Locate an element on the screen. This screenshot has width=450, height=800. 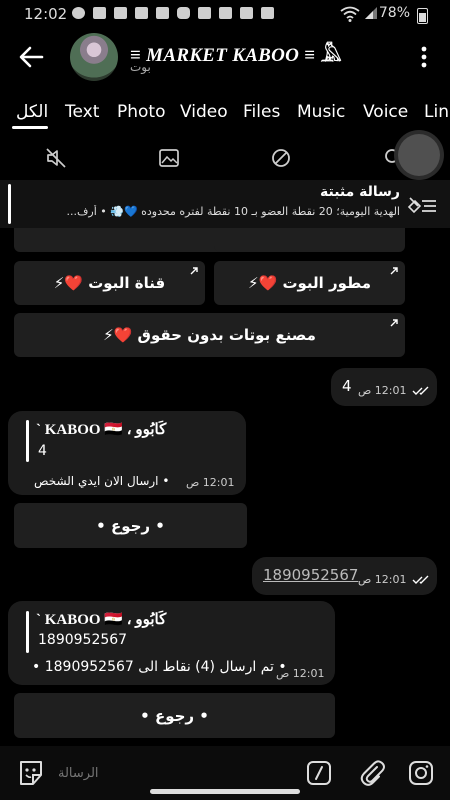
tab-links: Links is located at coordinates (437, 112).